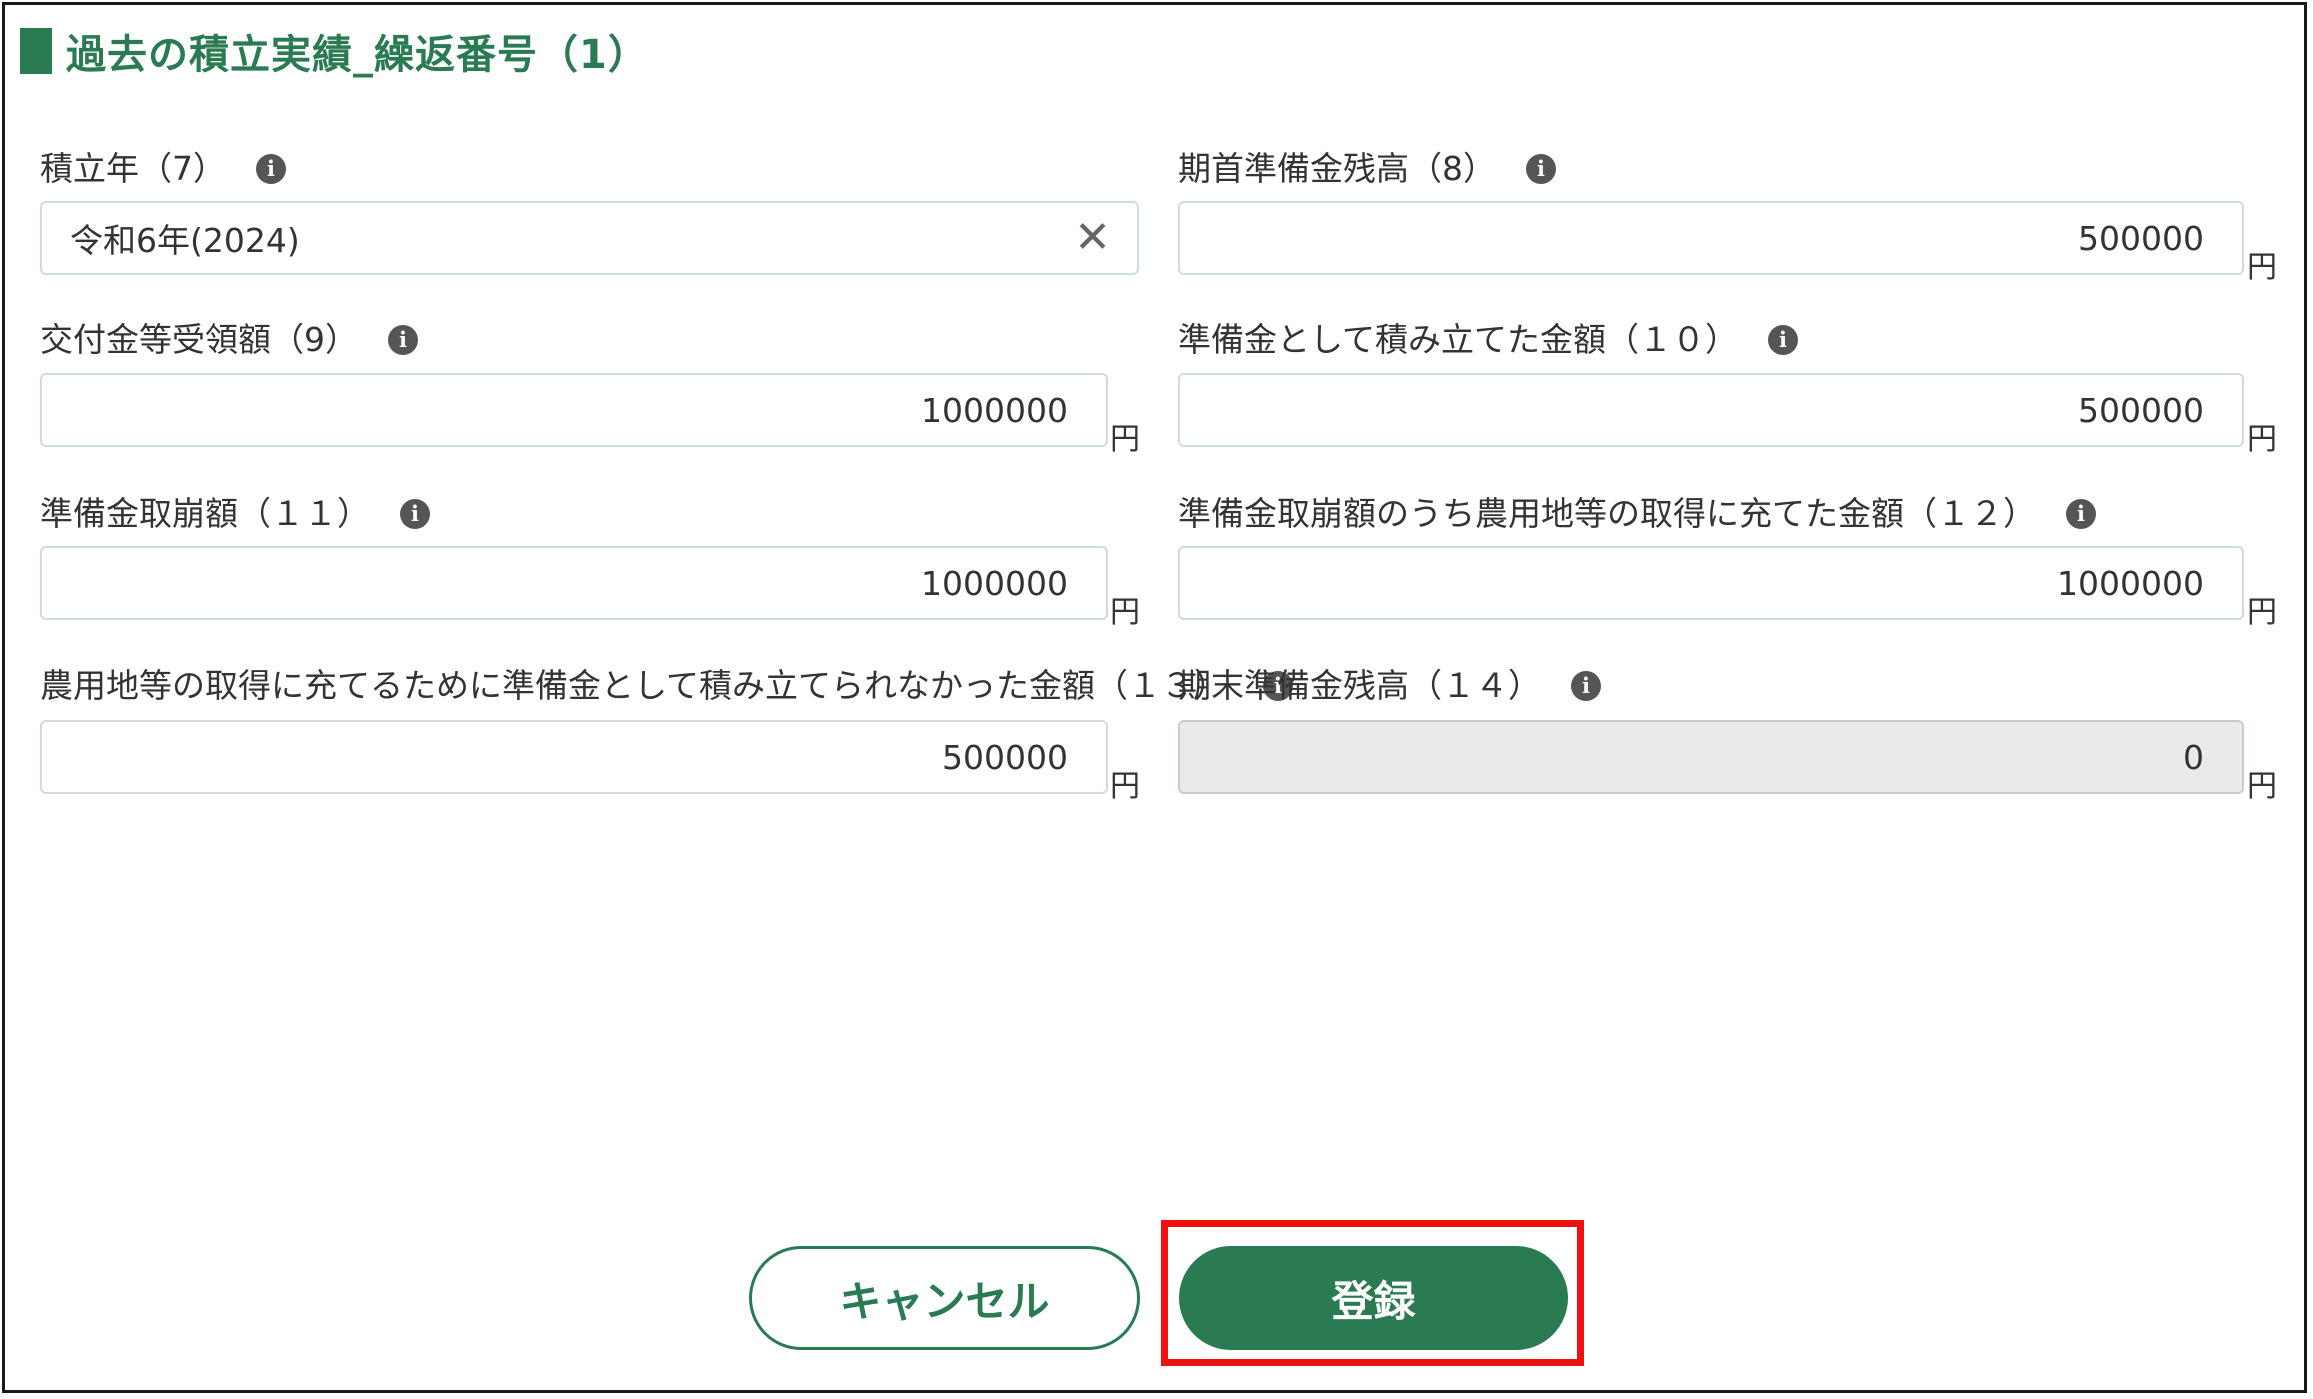  I want to click on closing-reserve-balance-value: 0, so click(2193, 757).